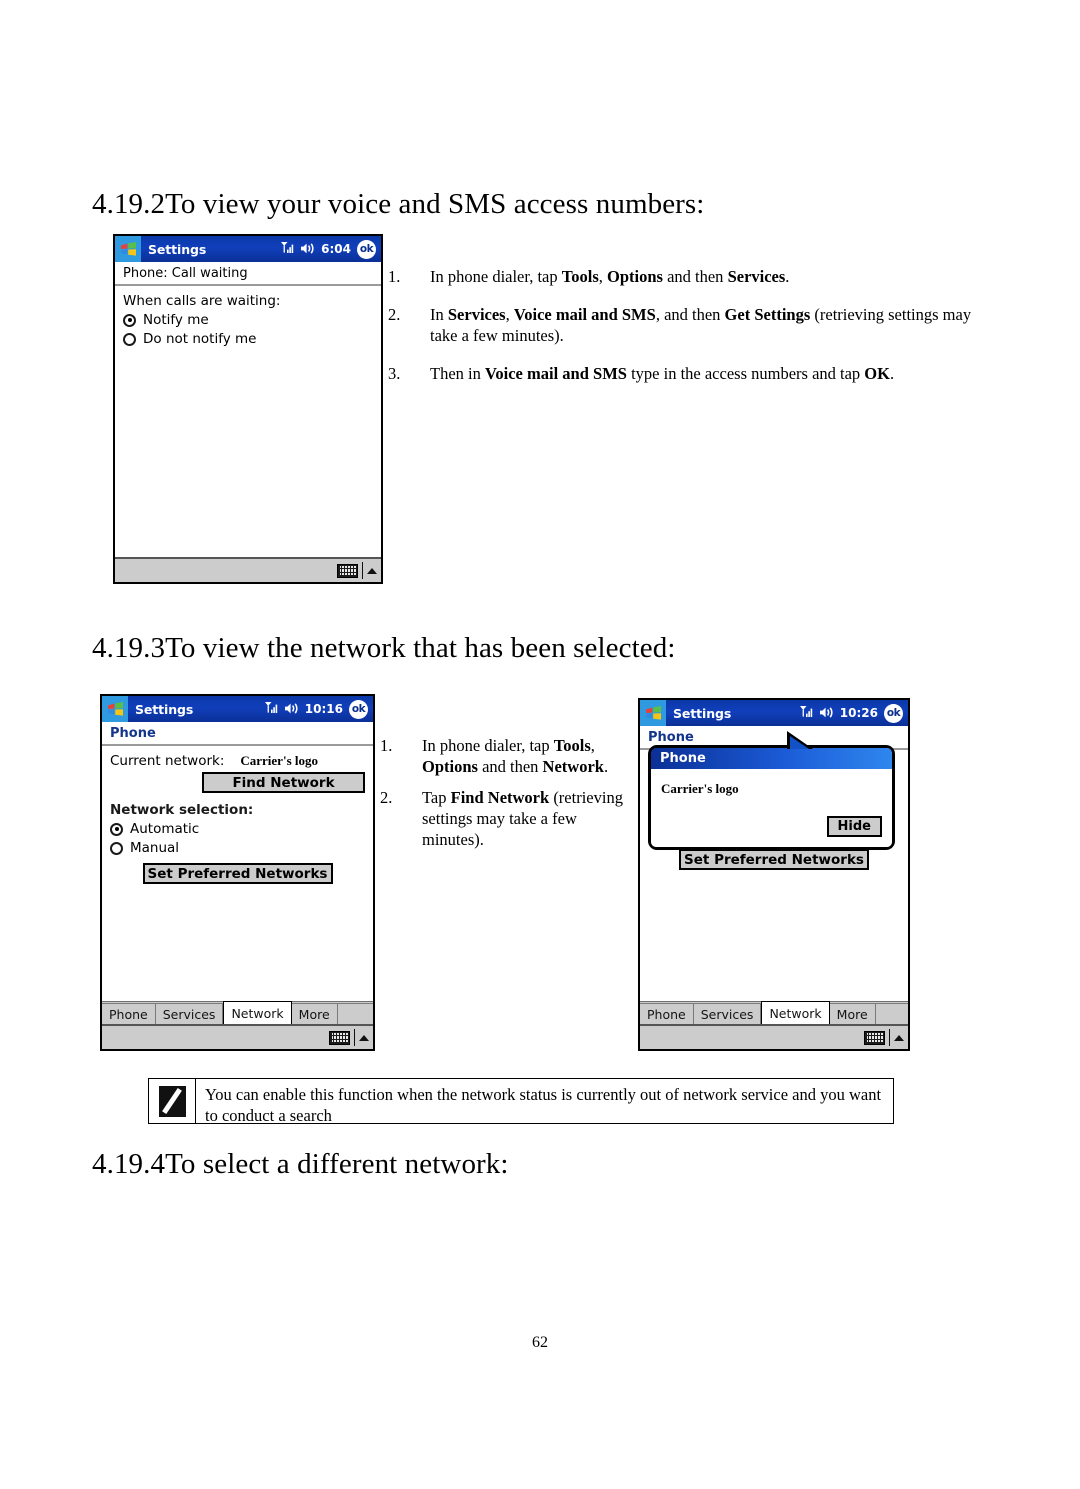 The width and height of the screenshot is (1080, 1489). I want to click on step-number: 3., so click(394, 374).